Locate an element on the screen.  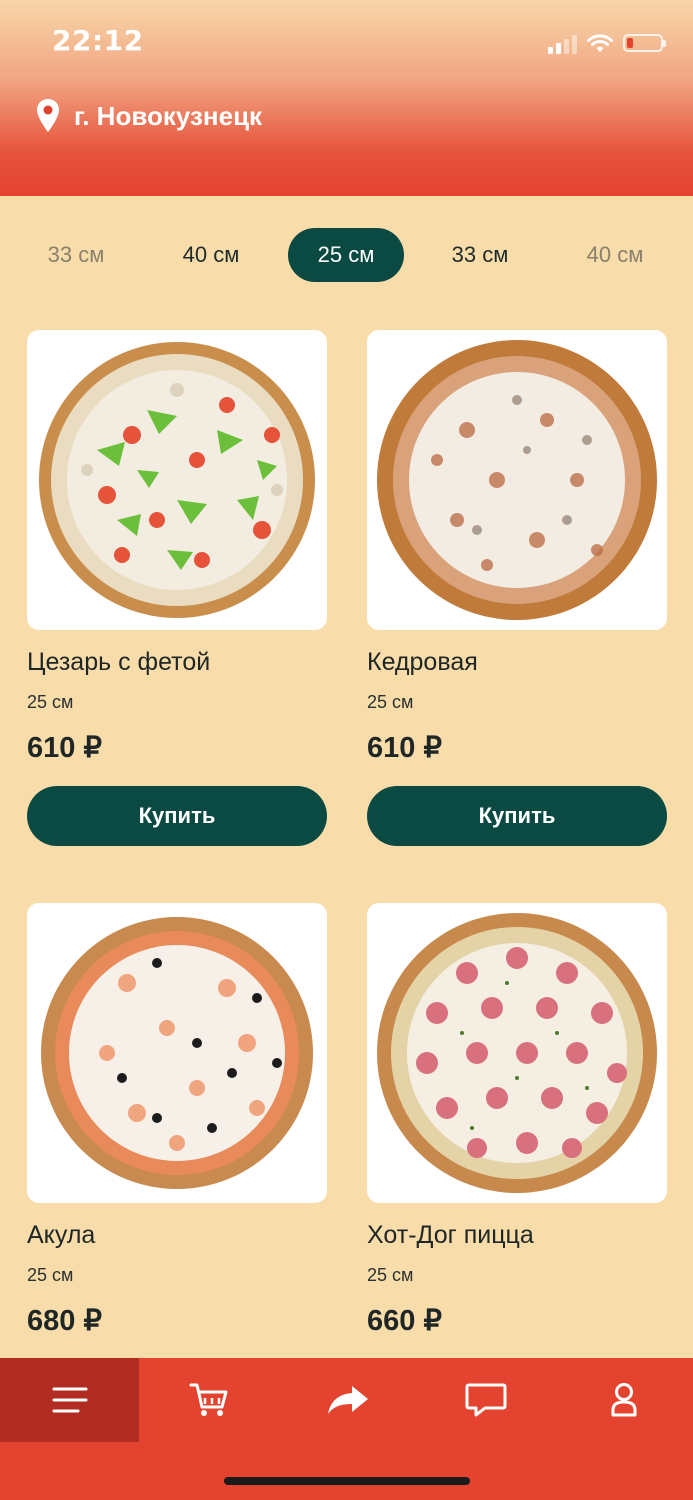
location-pin-icon is located at coordinates (48, 115).